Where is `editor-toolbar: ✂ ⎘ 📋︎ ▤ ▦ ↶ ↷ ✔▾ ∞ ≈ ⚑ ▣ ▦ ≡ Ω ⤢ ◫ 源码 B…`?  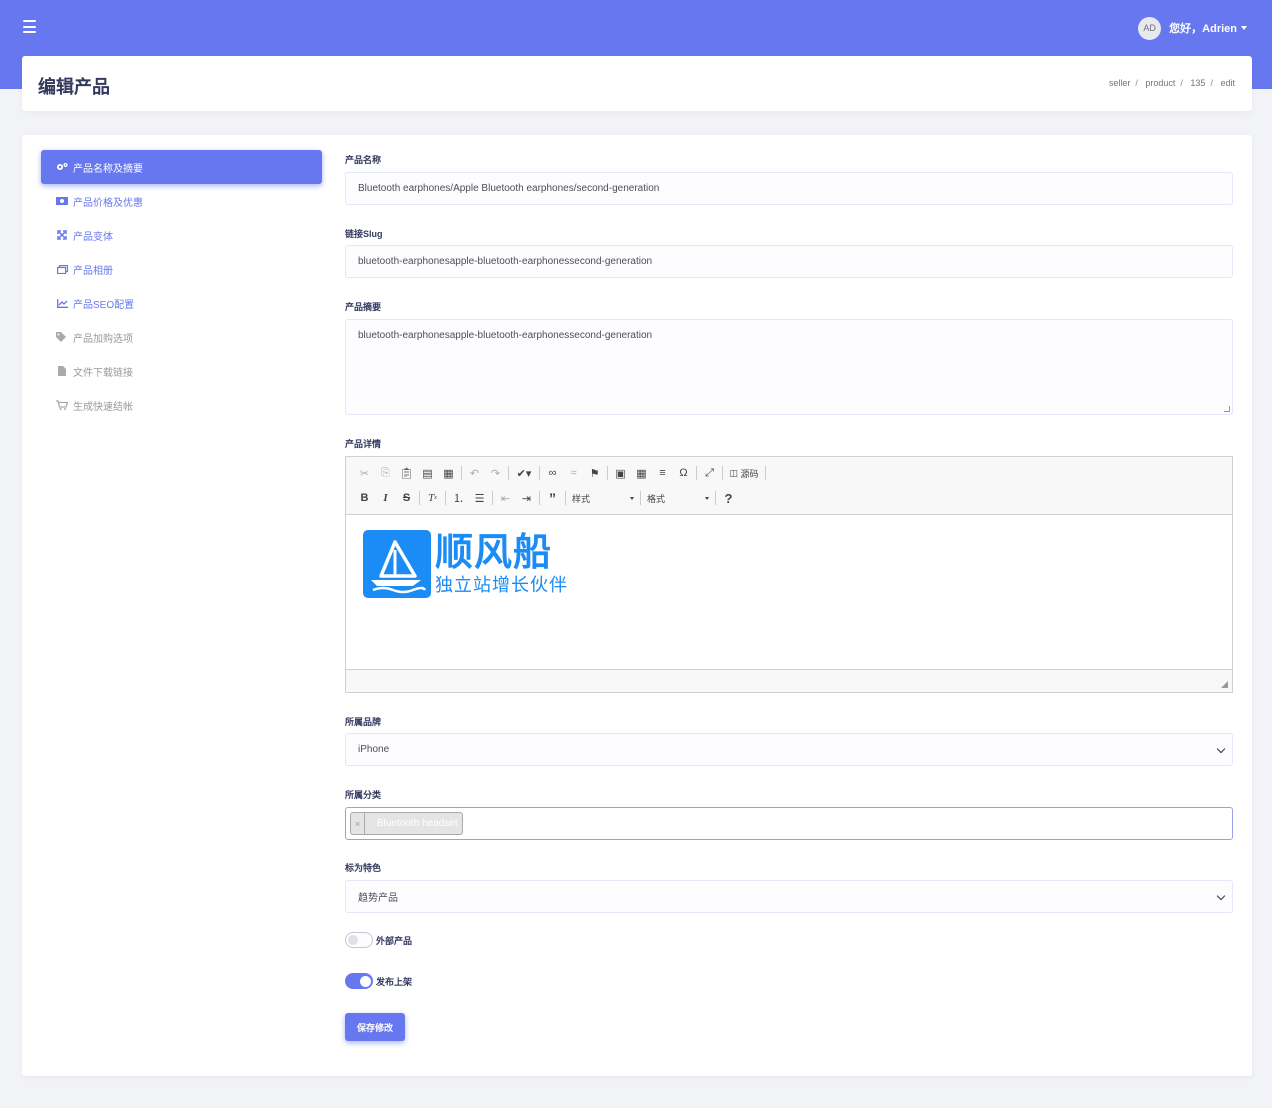 editor-toolbar: ✂ ⎘ 📋︎ ▤ ▦ ↶ ↷ ✔▾ ∞ ≈ ⚑ ▣ ▦ ≡ Ω ⤢ ◫ 源码 B… is located at coordinates (789, 486).